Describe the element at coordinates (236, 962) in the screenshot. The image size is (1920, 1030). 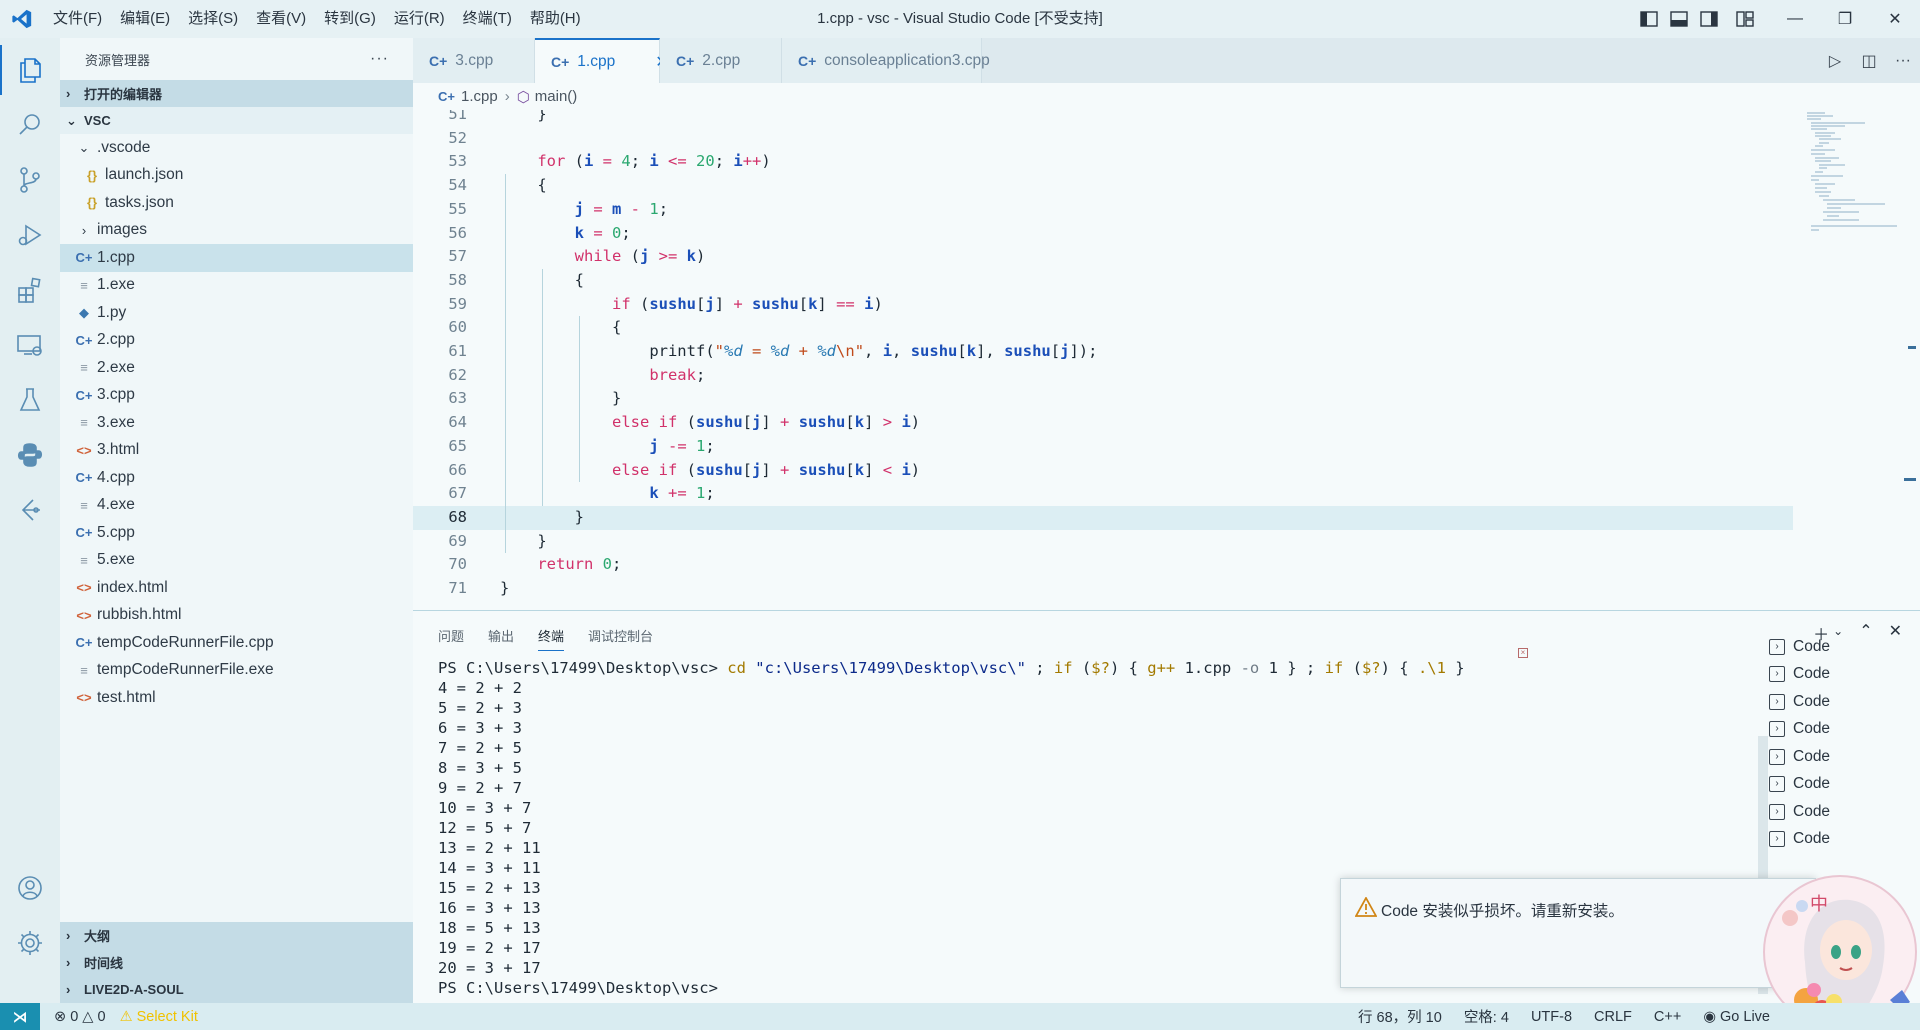
I see `section-timeline: › 时间线` at that location.